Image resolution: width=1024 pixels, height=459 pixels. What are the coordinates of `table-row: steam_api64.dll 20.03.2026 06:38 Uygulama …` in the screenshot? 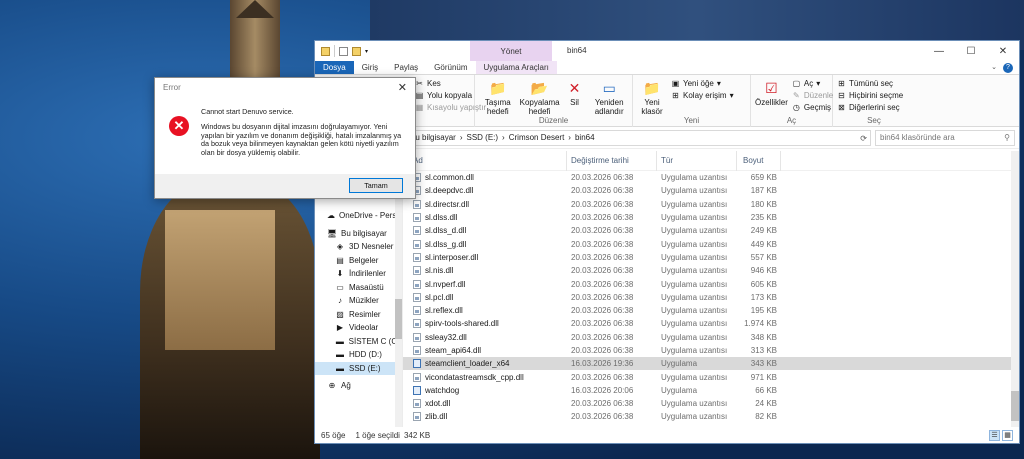 It's located at (711, 350).